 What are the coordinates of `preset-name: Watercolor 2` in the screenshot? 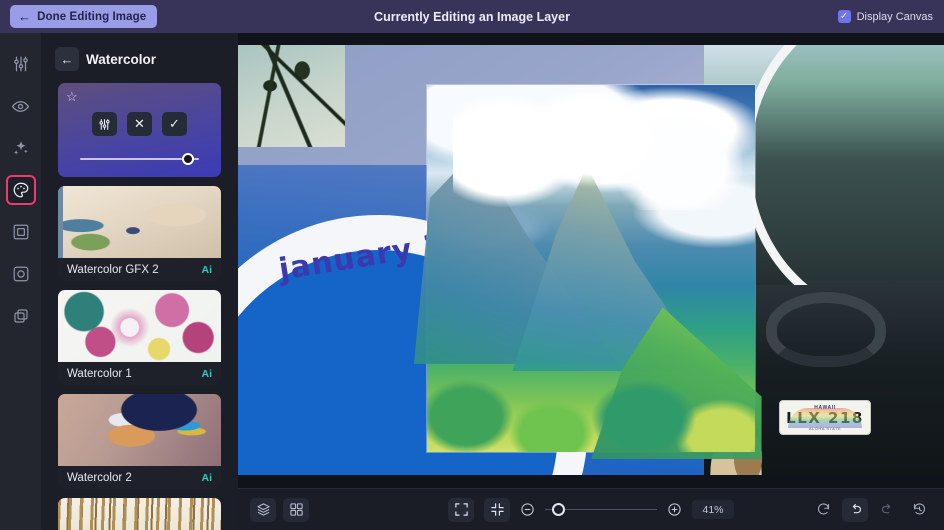 It's located at (99, 477).